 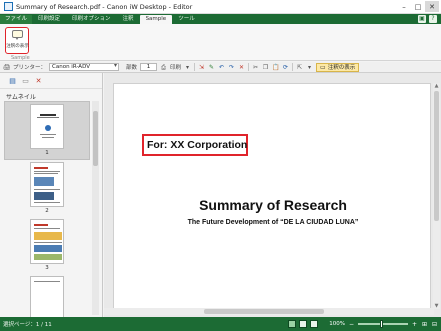 I want to click on toolbar-show-annotations-button: ▭ 注釈の表示, so click(x=338, y=67).